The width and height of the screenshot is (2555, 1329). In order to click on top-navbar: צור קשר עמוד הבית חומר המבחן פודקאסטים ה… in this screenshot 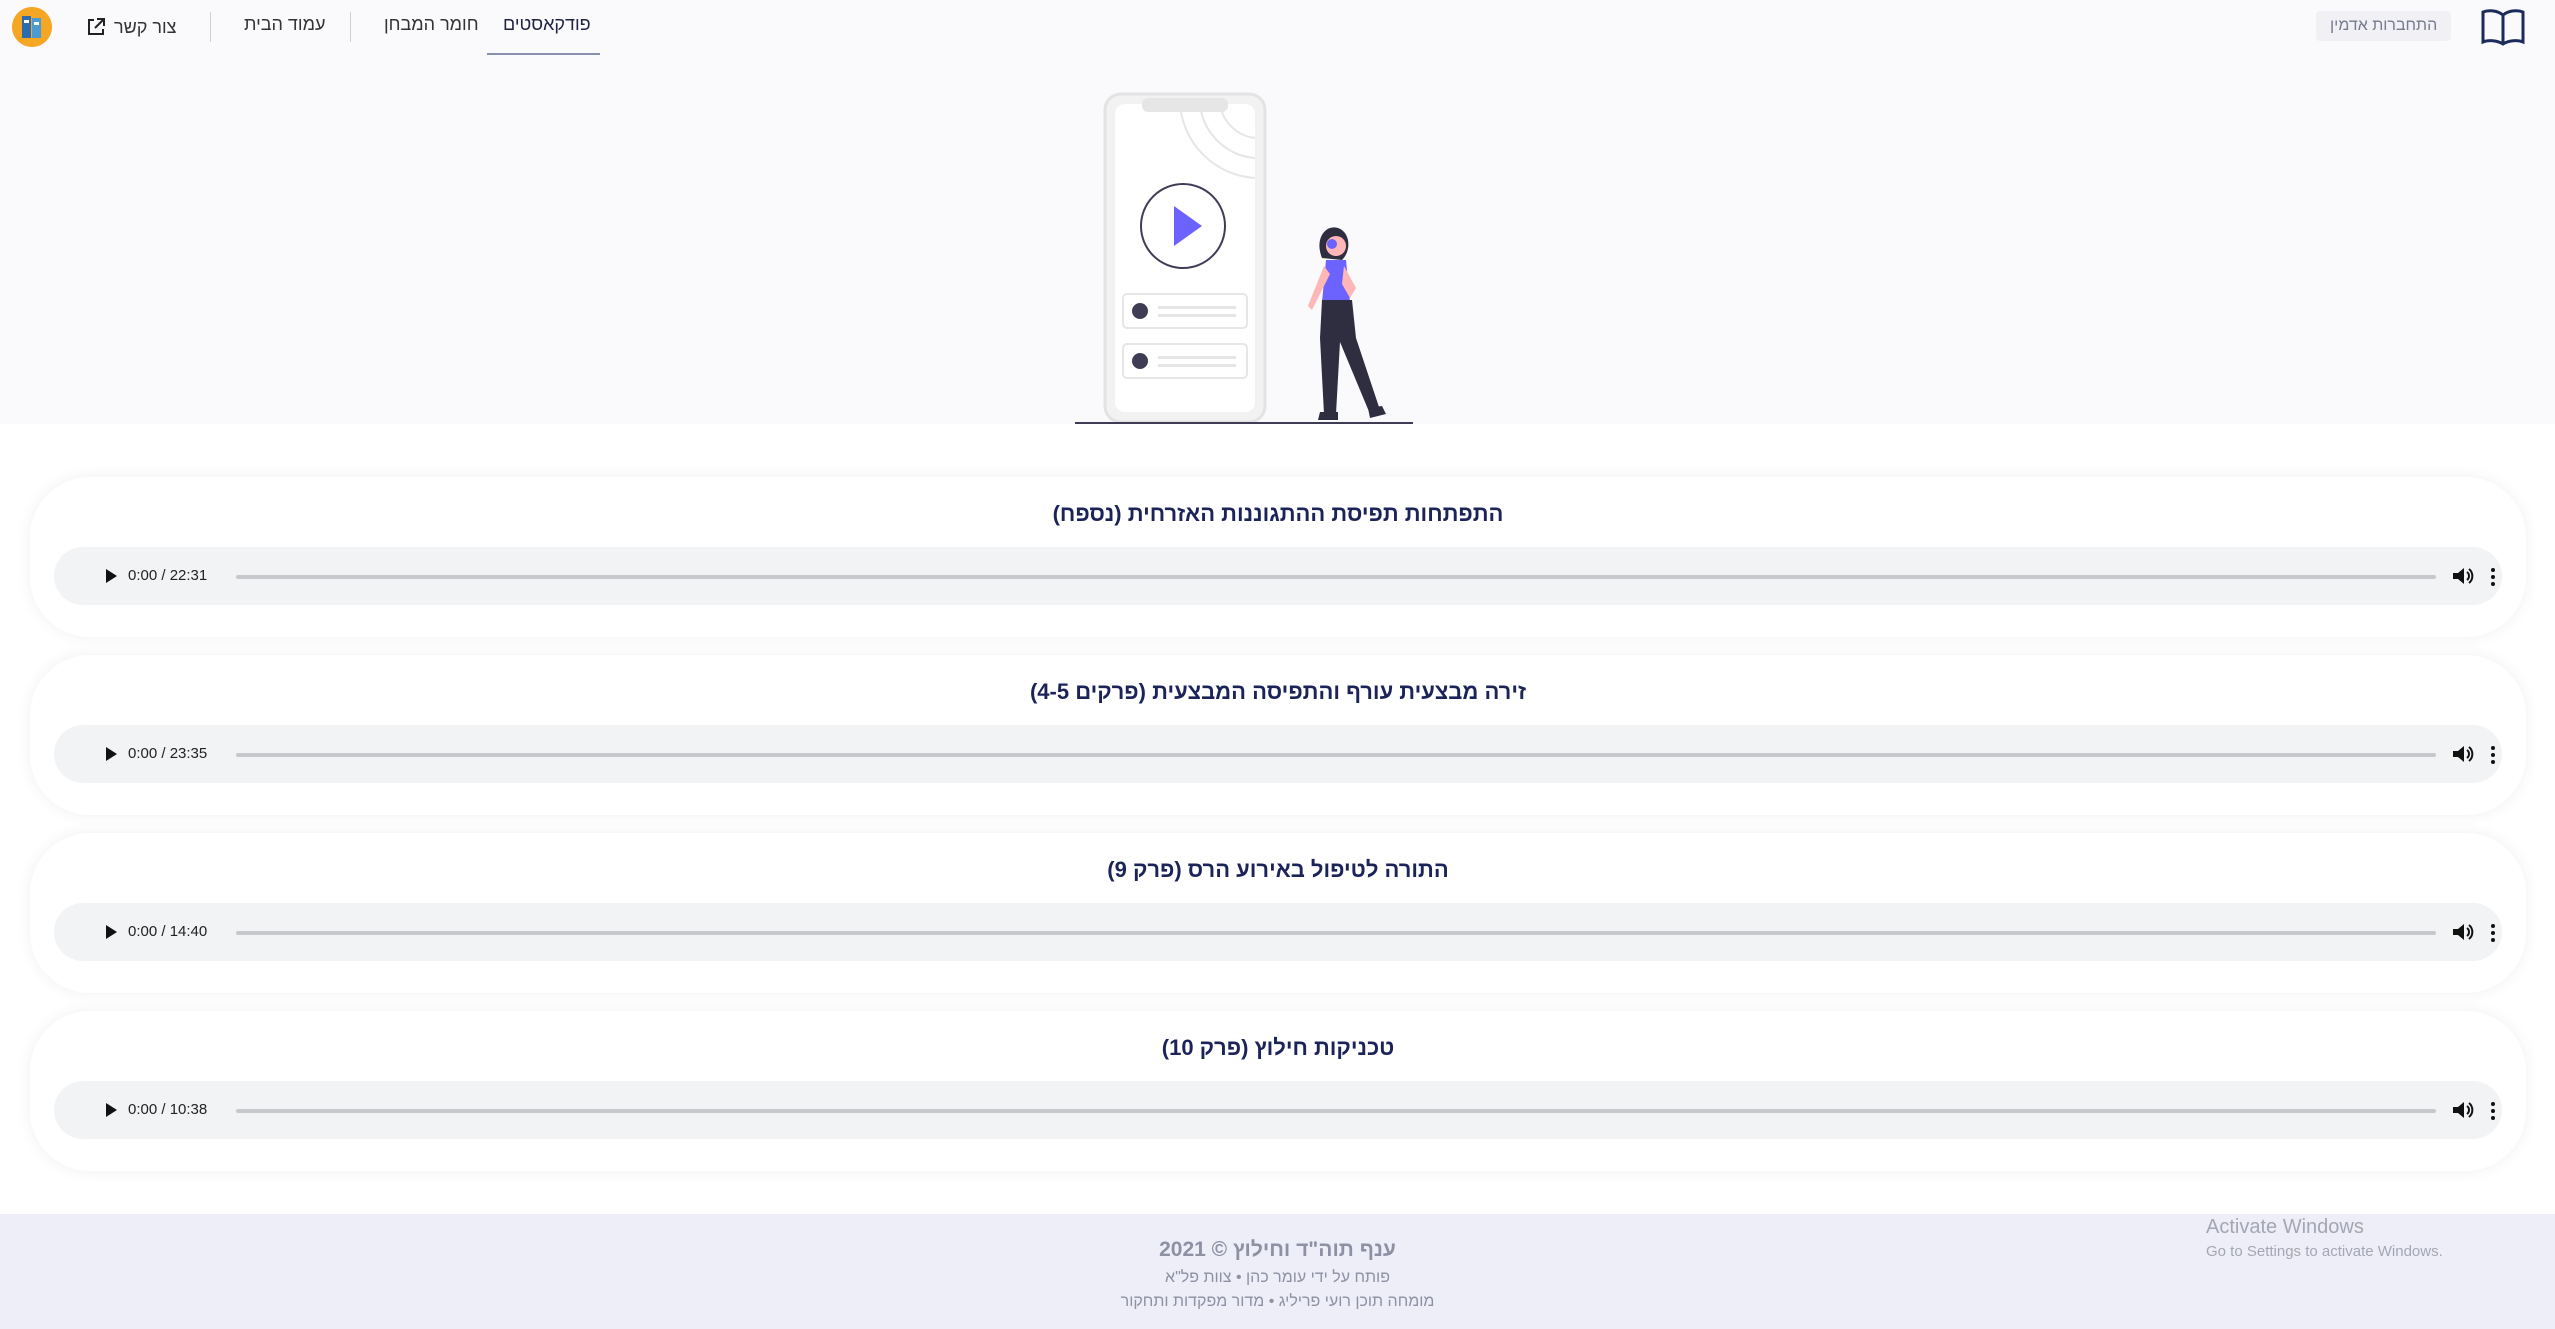, I will do `click(1277, 28)`.